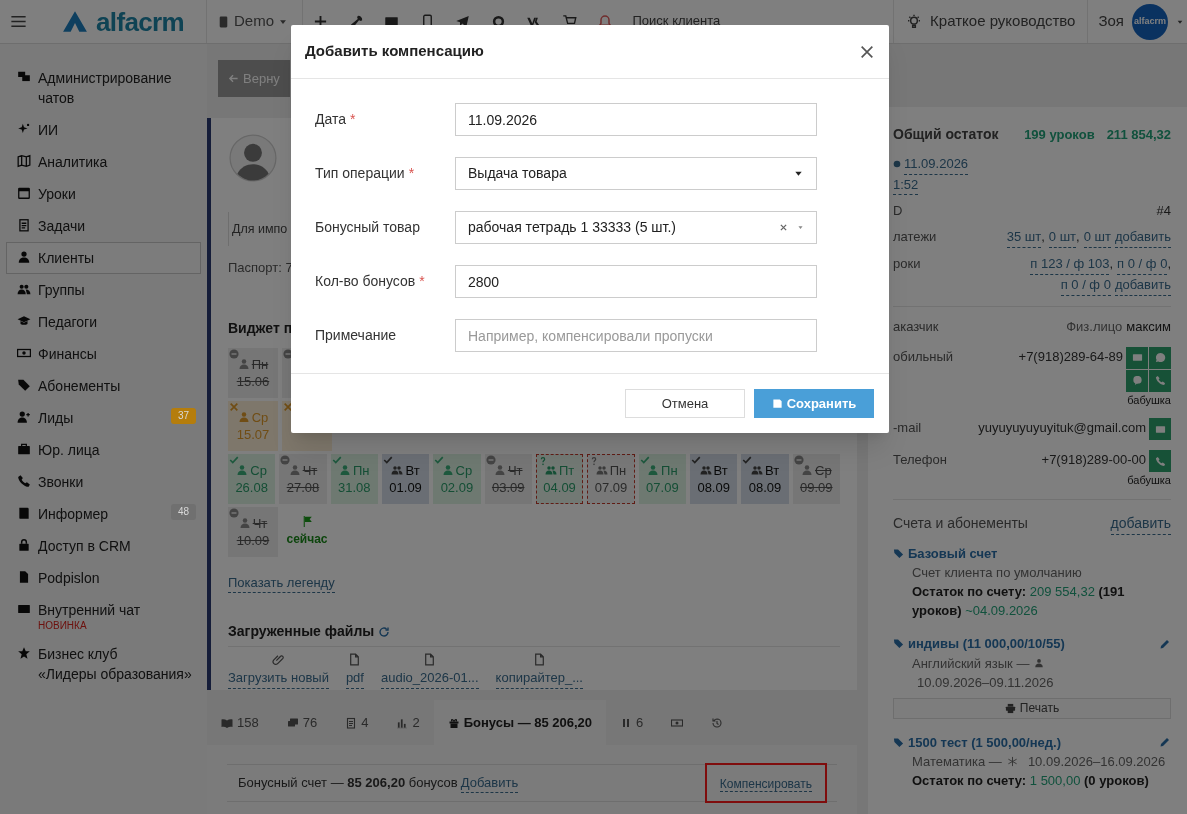  Describe the element at coordinates (632, 722) in the screenshot. I see `tab: 6` at that location.